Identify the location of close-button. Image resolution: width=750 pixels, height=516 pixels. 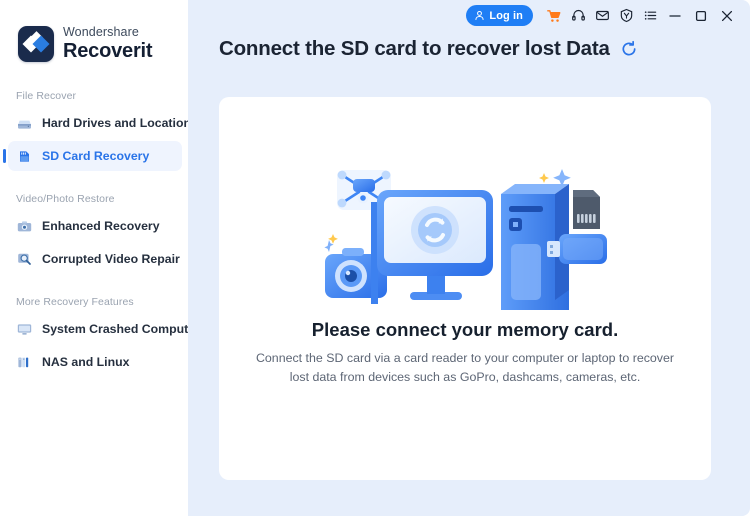
(727, 16).